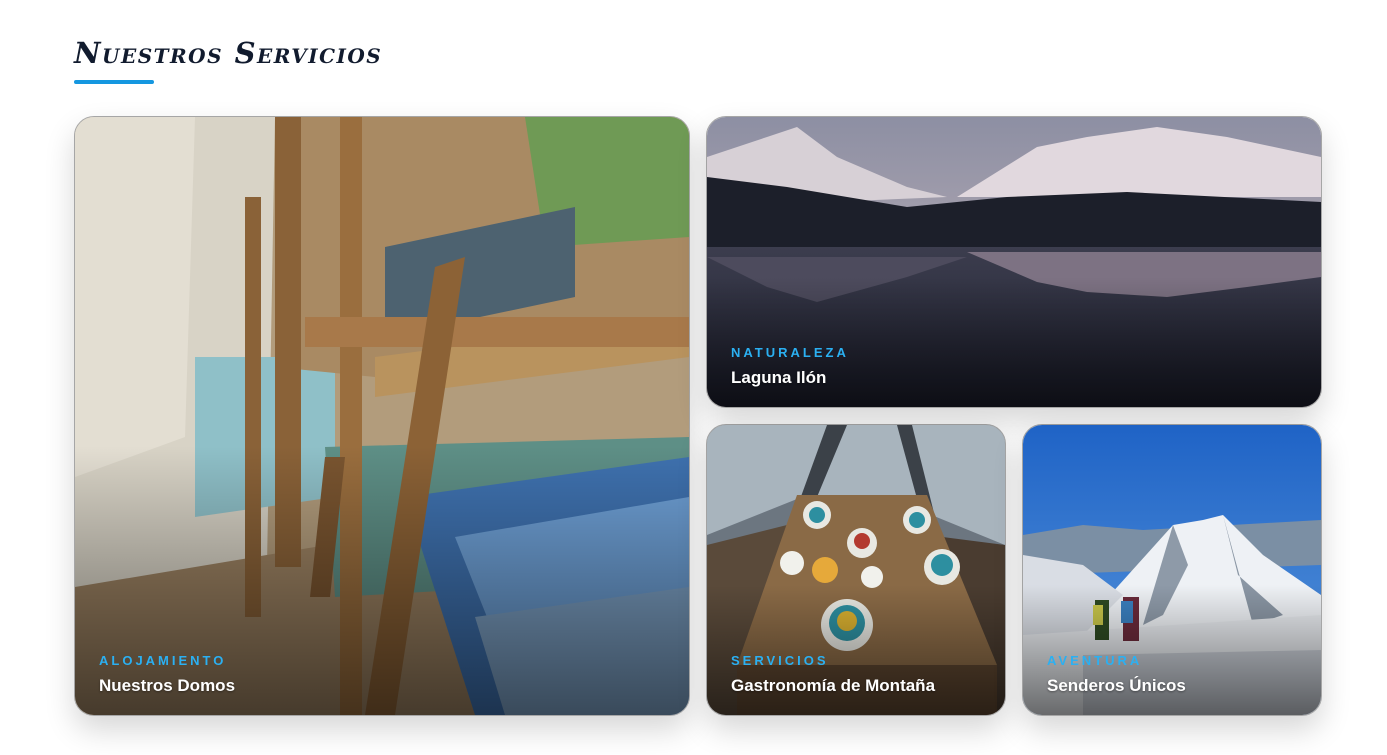 Image resolution: width=1387 pixels, height=755 pixels. What do you see at coordinates (1116, 674) in the screenshot?
I see `card-caption: AVENTURA Senderos Únicos` at bounding box center [1116, 674].